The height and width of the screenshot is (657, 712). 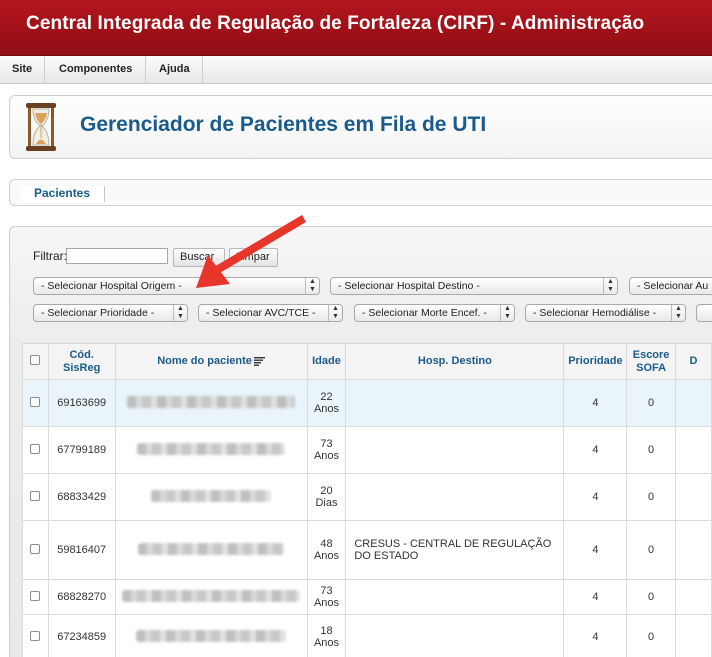 I want to click on cell-idade: 20 Dias, so click(x=326, y=497).